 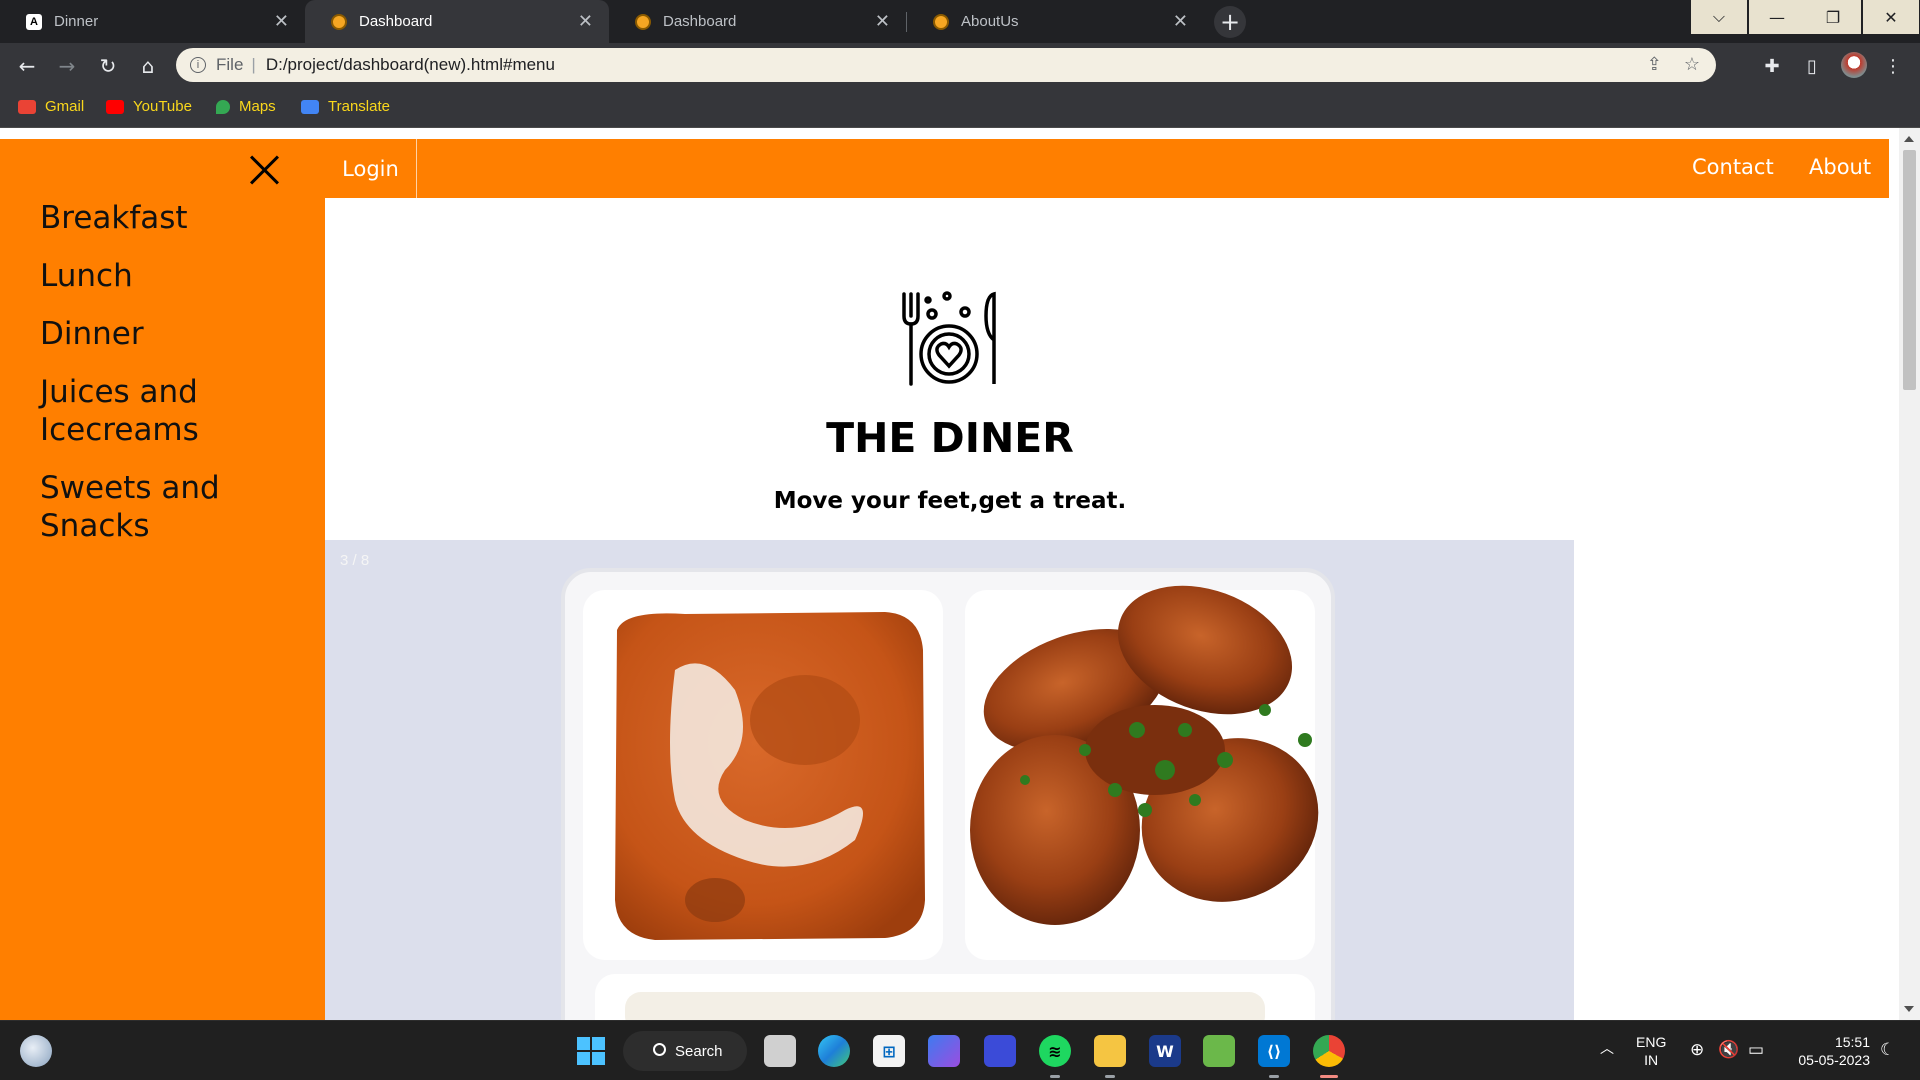 What do you see at coordinates (115, 106) in the screenshot?
I see `youtube-icon` at bounding box center [115, 106].